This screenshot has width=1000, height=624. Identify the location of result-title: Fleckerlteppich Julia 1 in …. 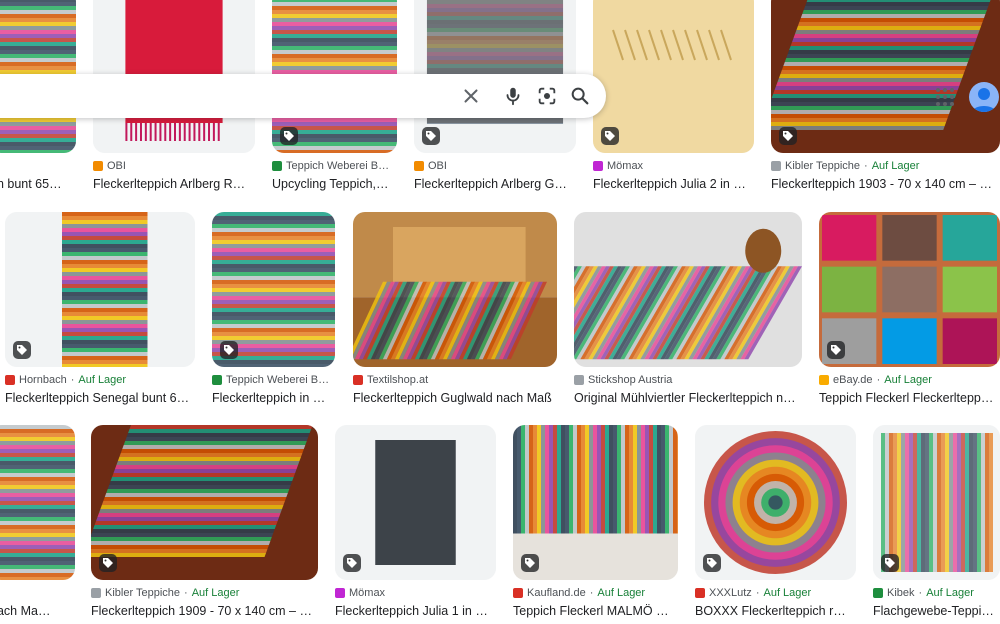
(413, 611).